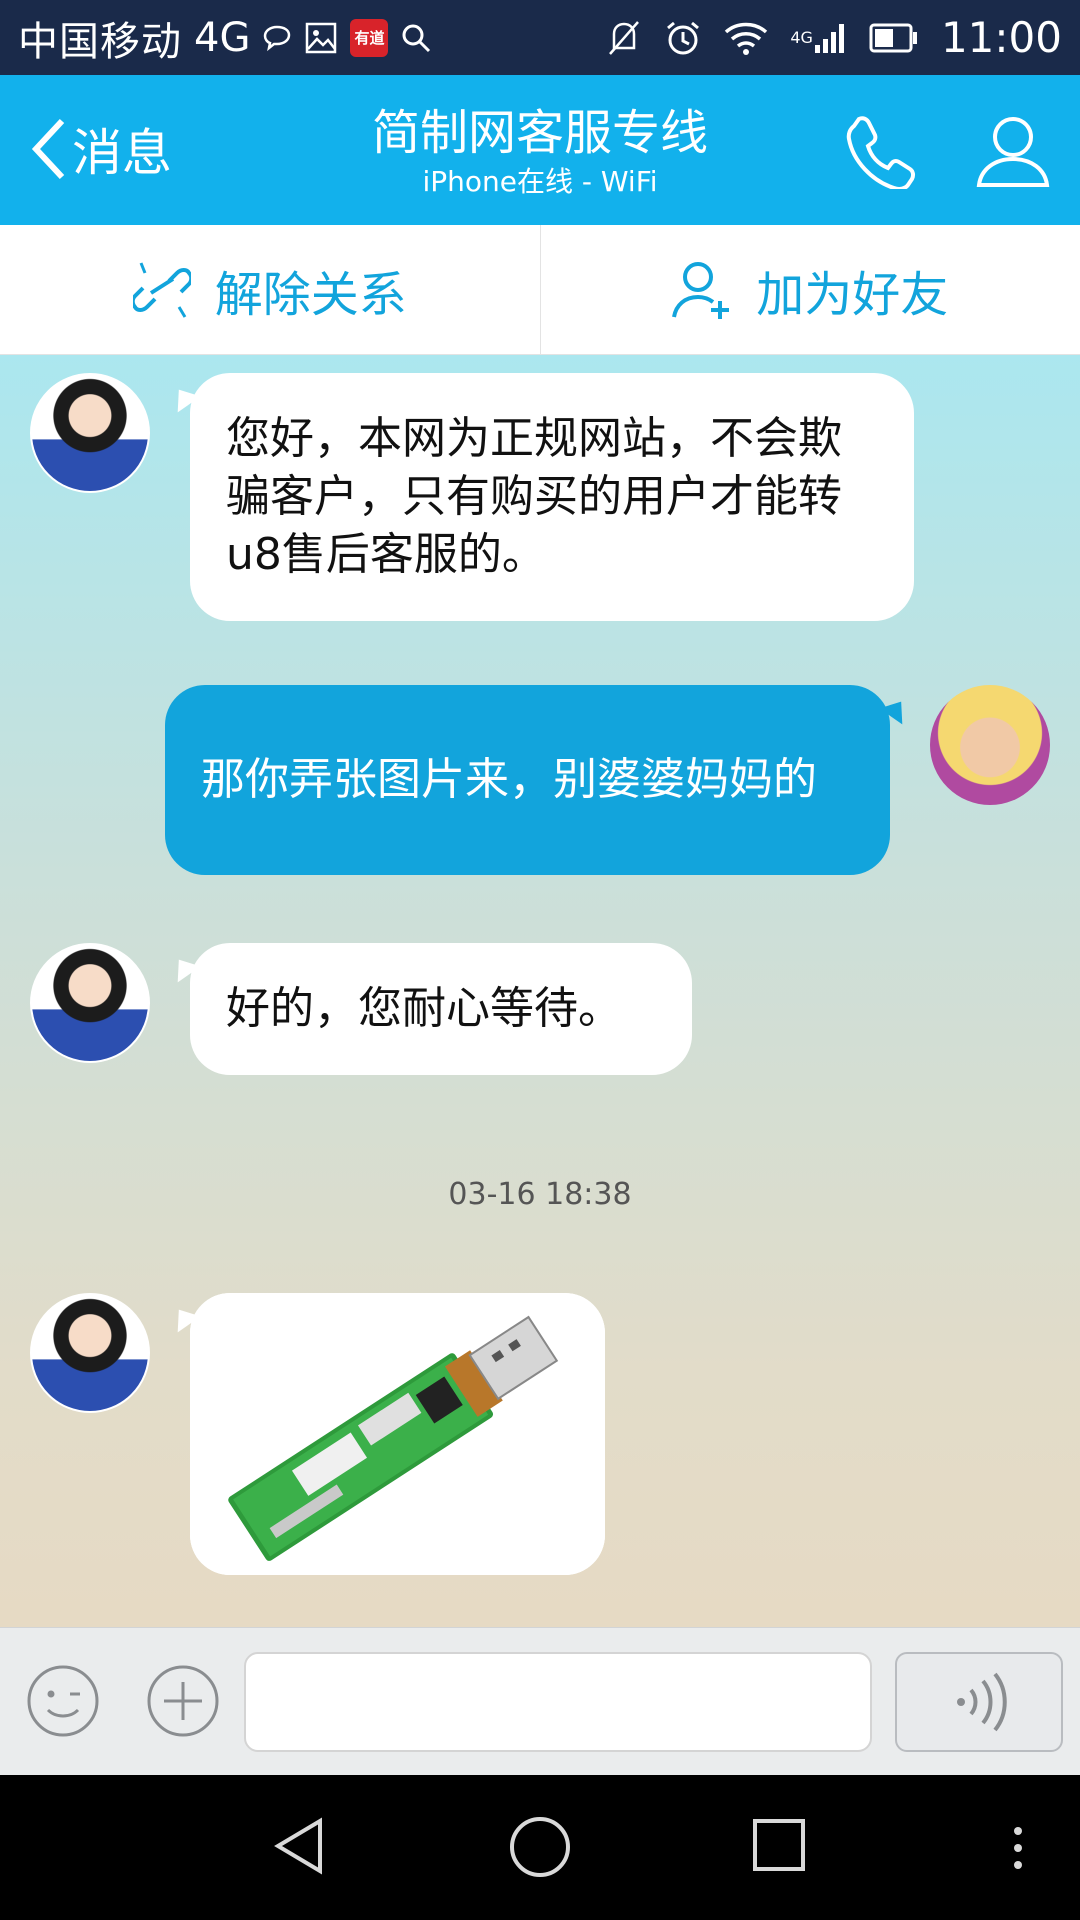 The height and width of the screenshot is (1920, 1080). I want to click on network-type: 4G, so click(222, 37).